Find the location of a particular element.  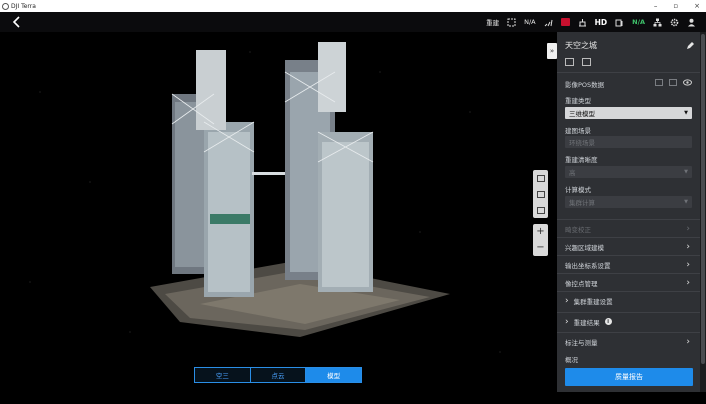

close-button: × is located at coordinates (697, 6).